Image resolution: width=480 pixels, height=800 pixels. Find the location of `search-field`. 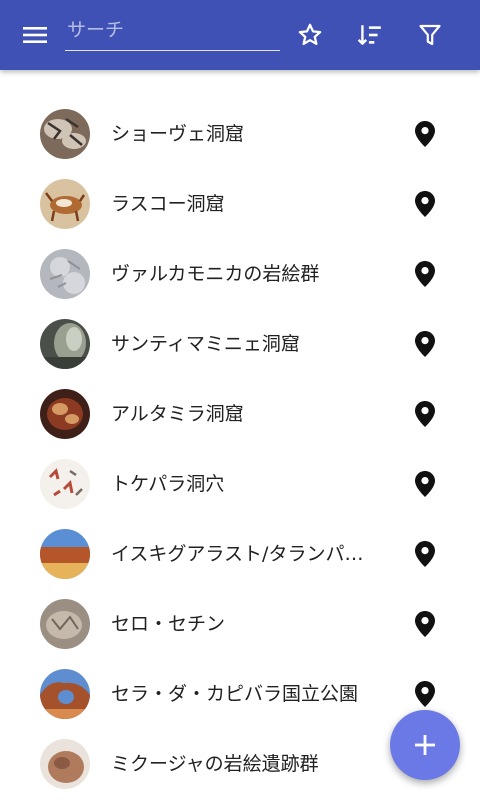

search-field is located at coordinates (172, 30).